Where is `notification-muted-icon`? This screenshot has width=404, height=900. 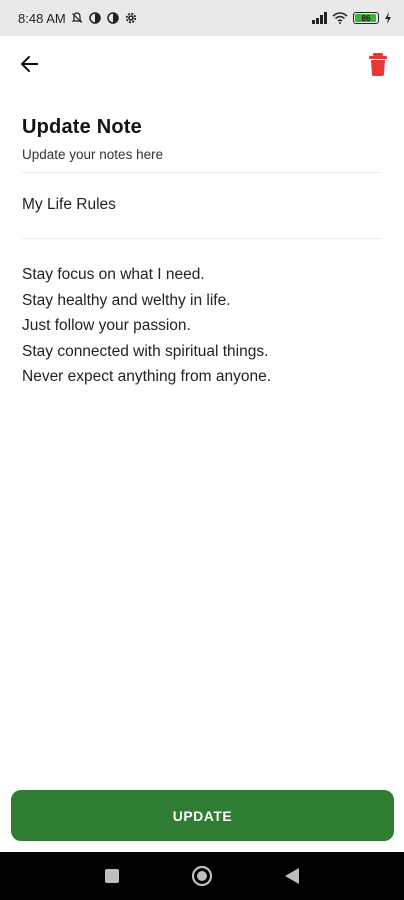
notification-muted-icon is located at coordinates (77, 18).